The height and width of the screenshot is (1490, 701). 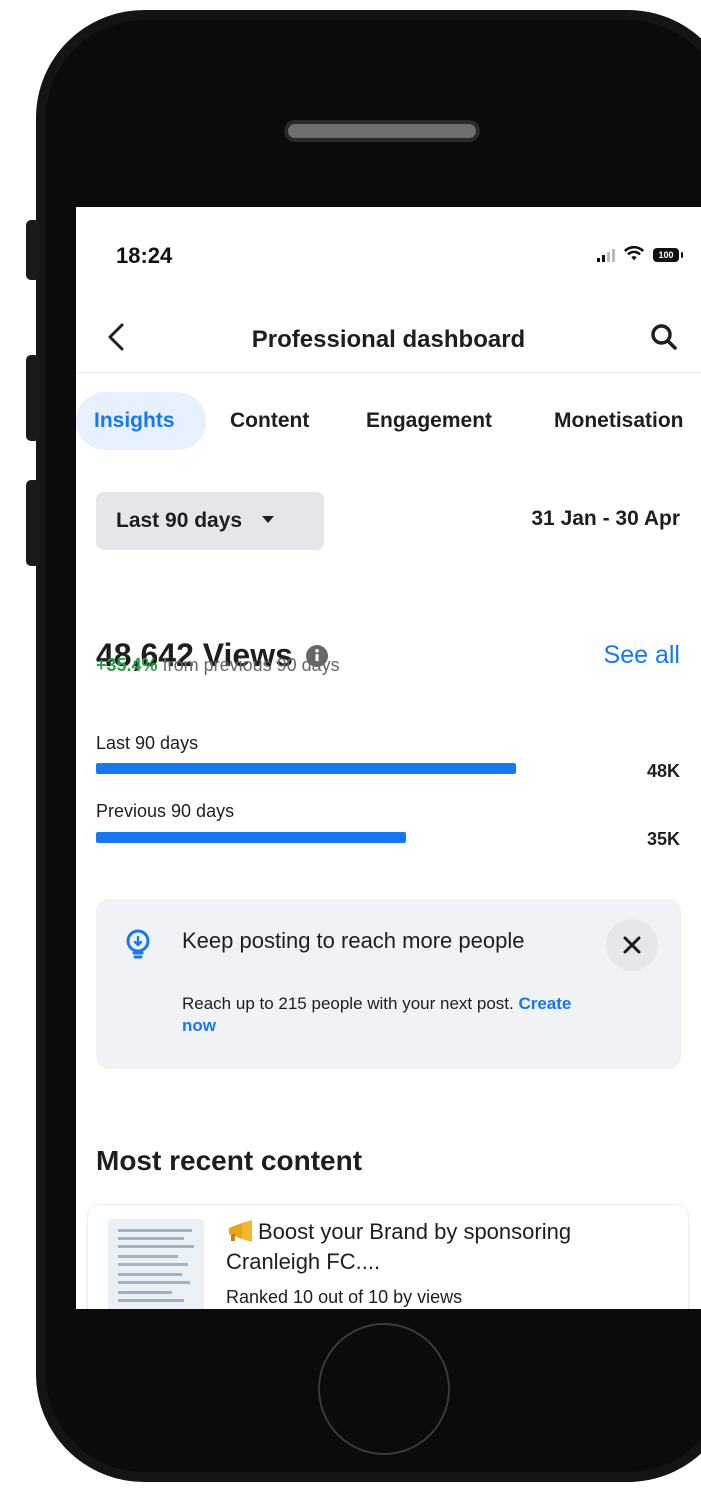 I want to click on lightbulb-icon, so click(x=138, y=944).